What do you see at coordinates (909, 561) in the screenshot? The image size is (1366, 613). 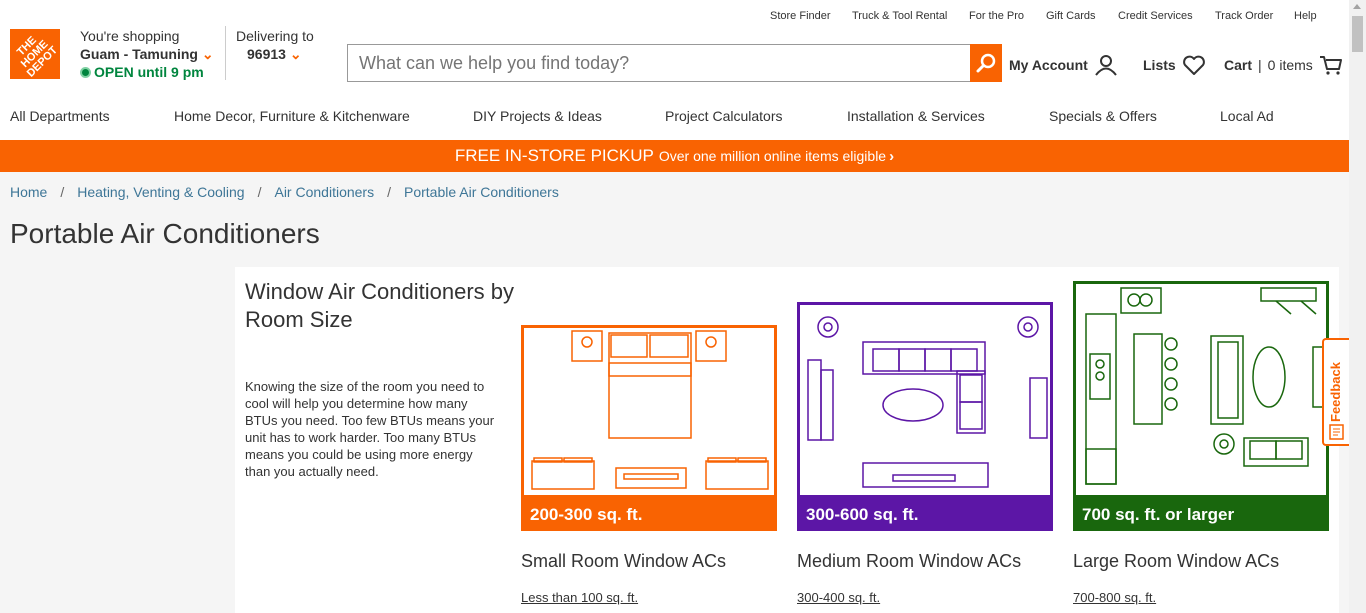 I see `medium-room-title: Medium Room Window ACs` at bounding box center [909, 561].